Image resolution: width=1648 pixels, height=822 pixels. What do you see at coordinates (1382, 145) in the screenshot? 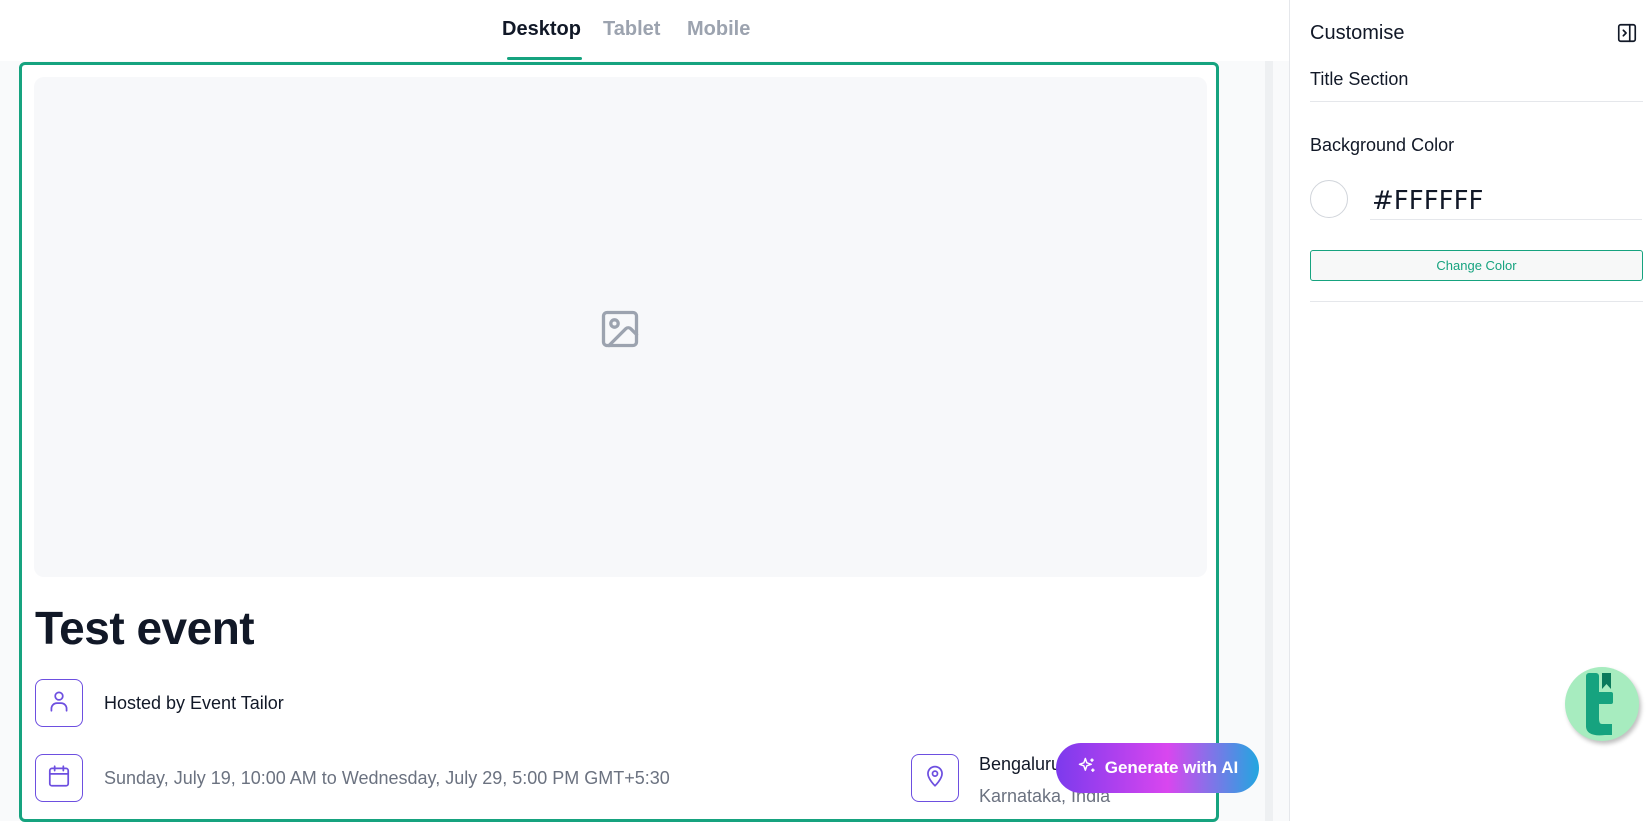
I see `background-color-label: Background Color` at bounding box center [1382, 145].